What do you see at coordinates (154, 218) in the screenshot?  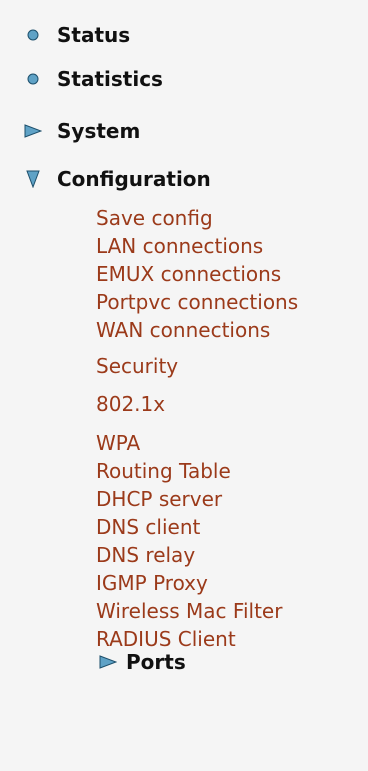 I see `submenu-link-save-config: Save config` at bounding box center [154, 218].